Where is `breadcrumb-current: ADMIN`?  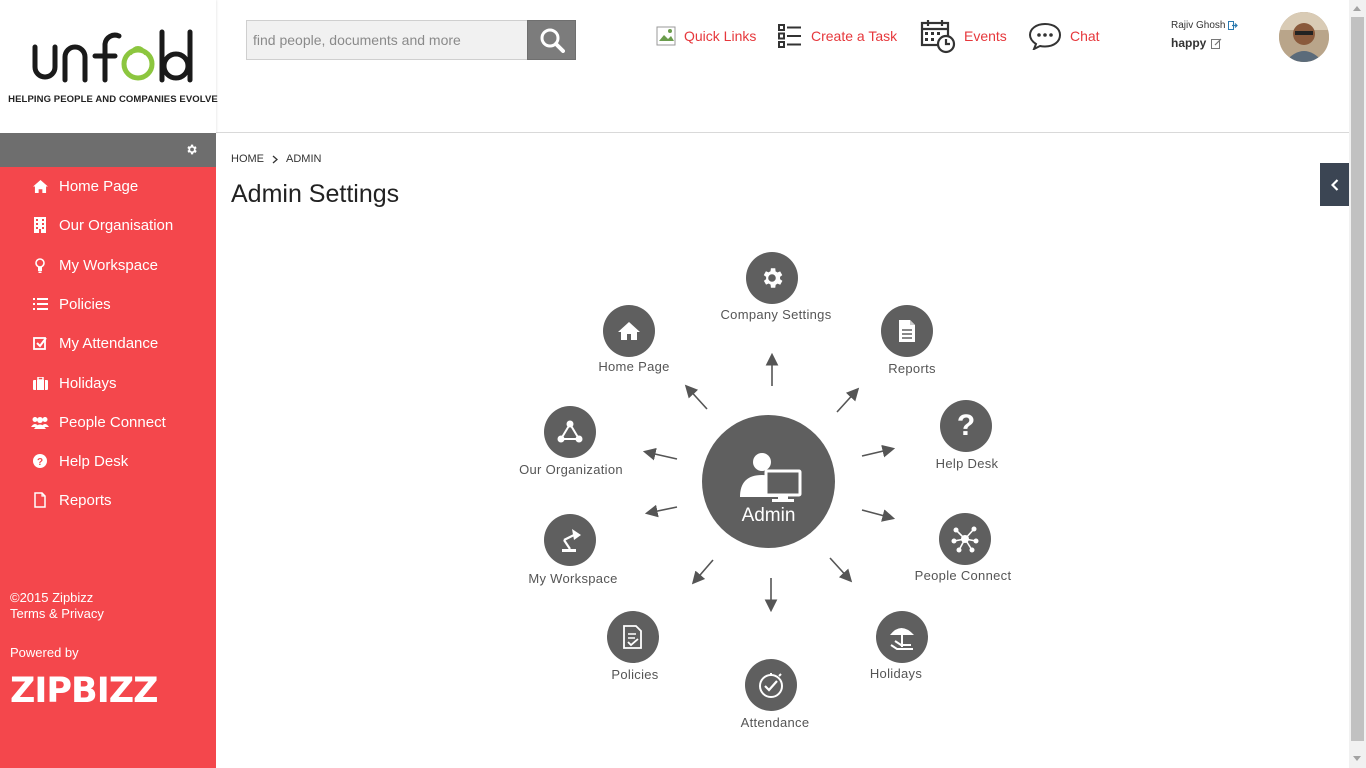
breadcrumb-current: ADMIN is located at coordinates (304, 159).